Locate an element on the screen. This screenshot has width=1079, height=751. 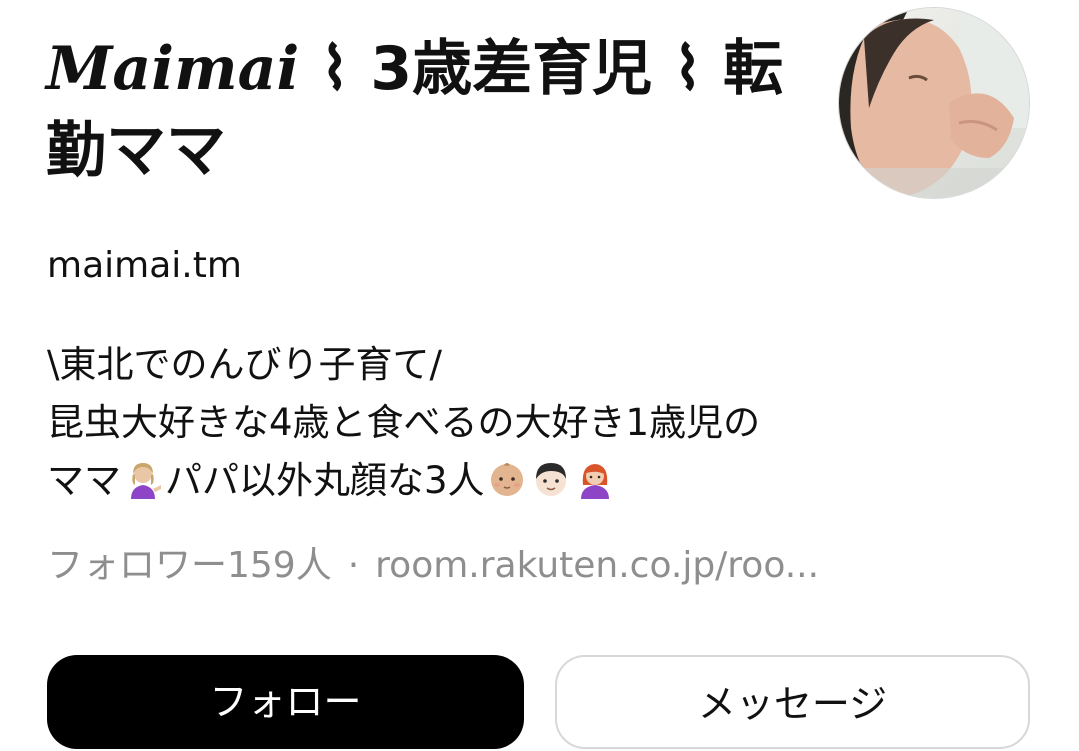
profile-avatar is located at coordinates (934, 103).